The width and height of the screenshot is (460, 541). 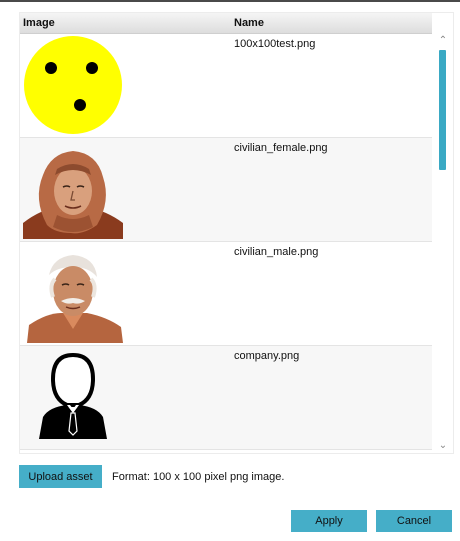 I want to click on scrollbar-thumb, so click(x=442, y=110).